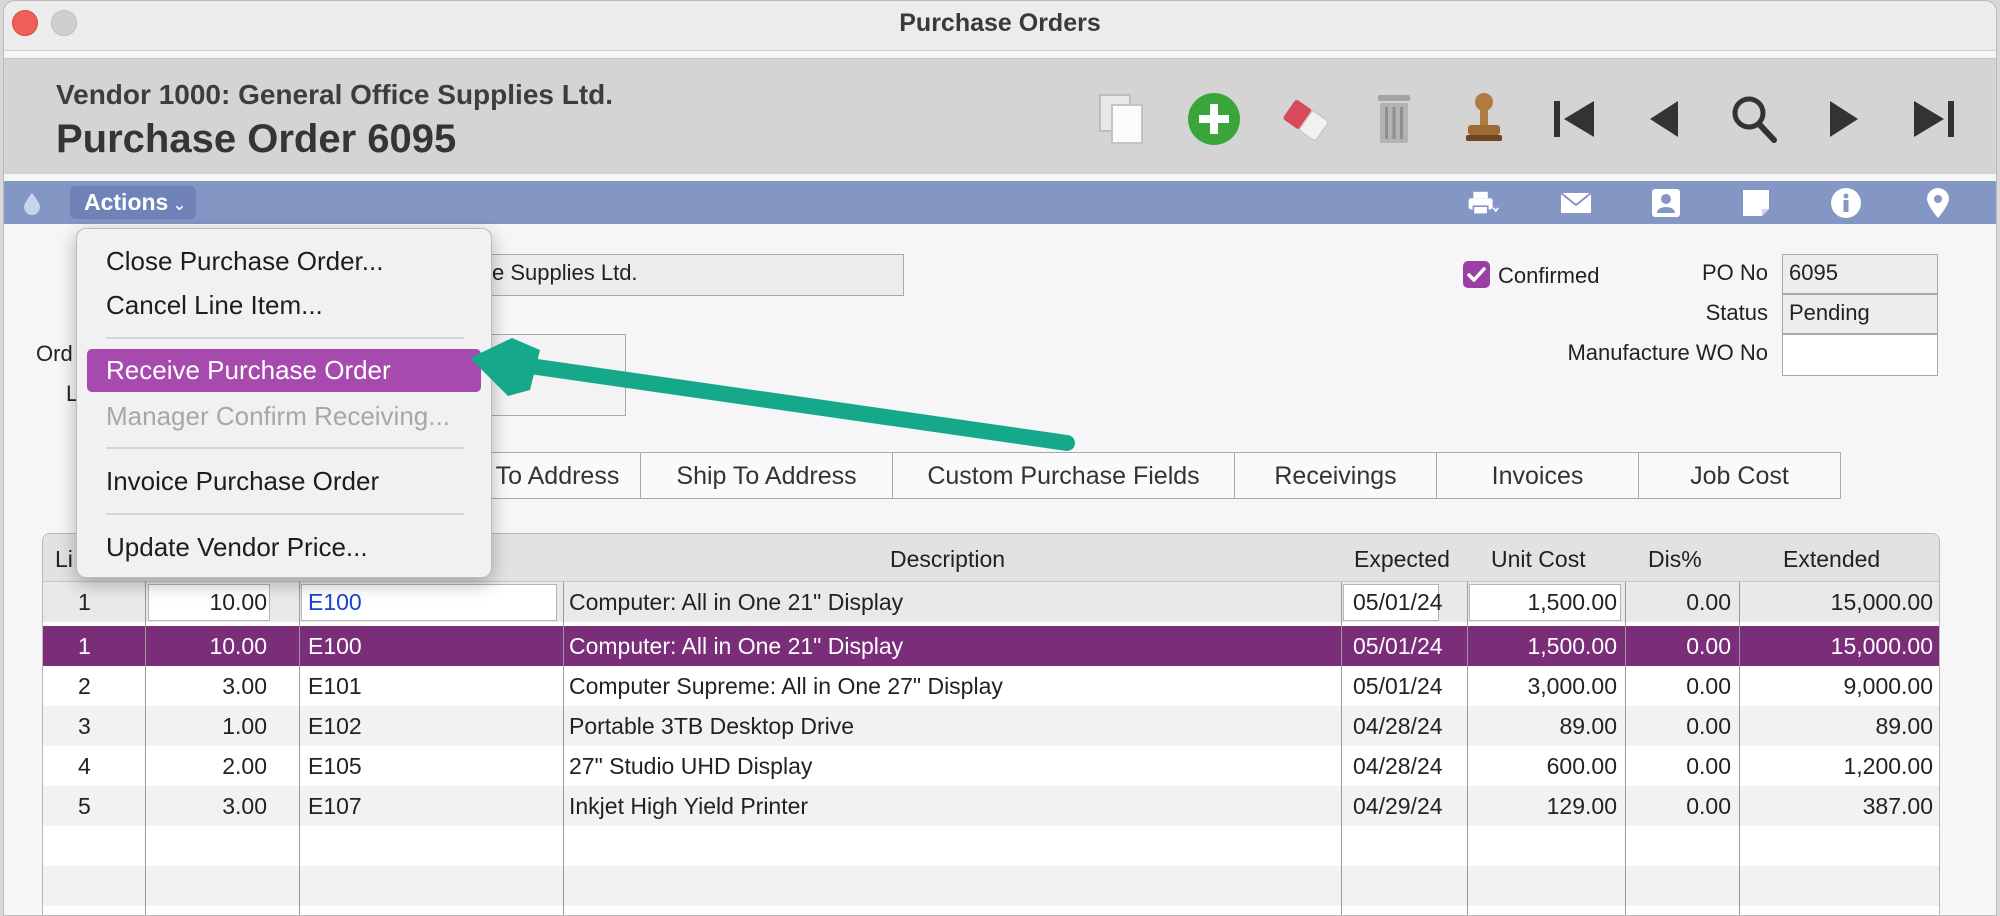 Image resolution: width=2000 pixels, height=916 pixels. What do you see at coordinates (689, 275) in the screenshot?
I see `vendor-name-field: ce Supplies Ltd.` at bounding box center [689, 275].